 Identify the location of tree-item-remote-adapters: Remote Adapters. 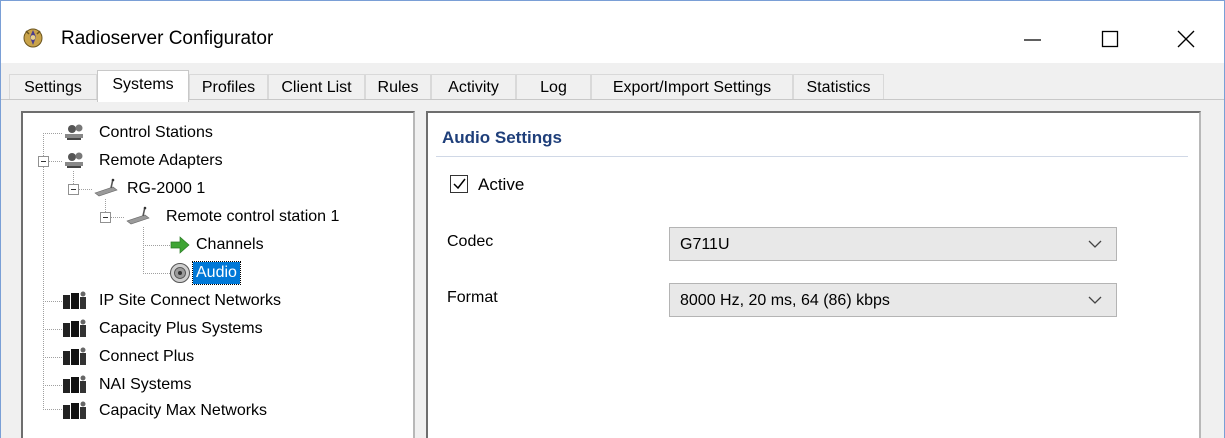
(161, 161).